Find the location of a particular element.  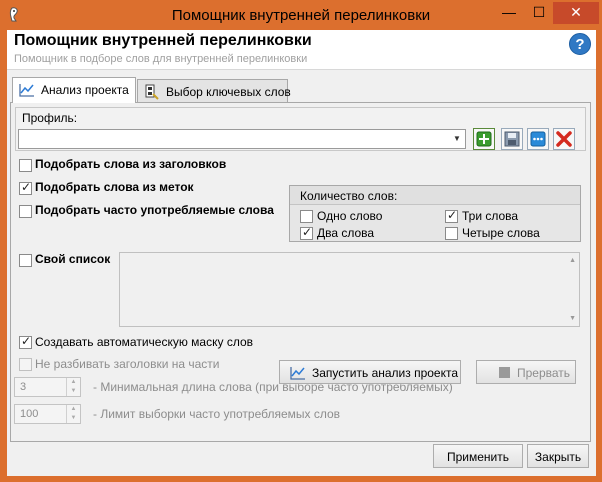

minimize-button: — is located at coordinates (509, 13).